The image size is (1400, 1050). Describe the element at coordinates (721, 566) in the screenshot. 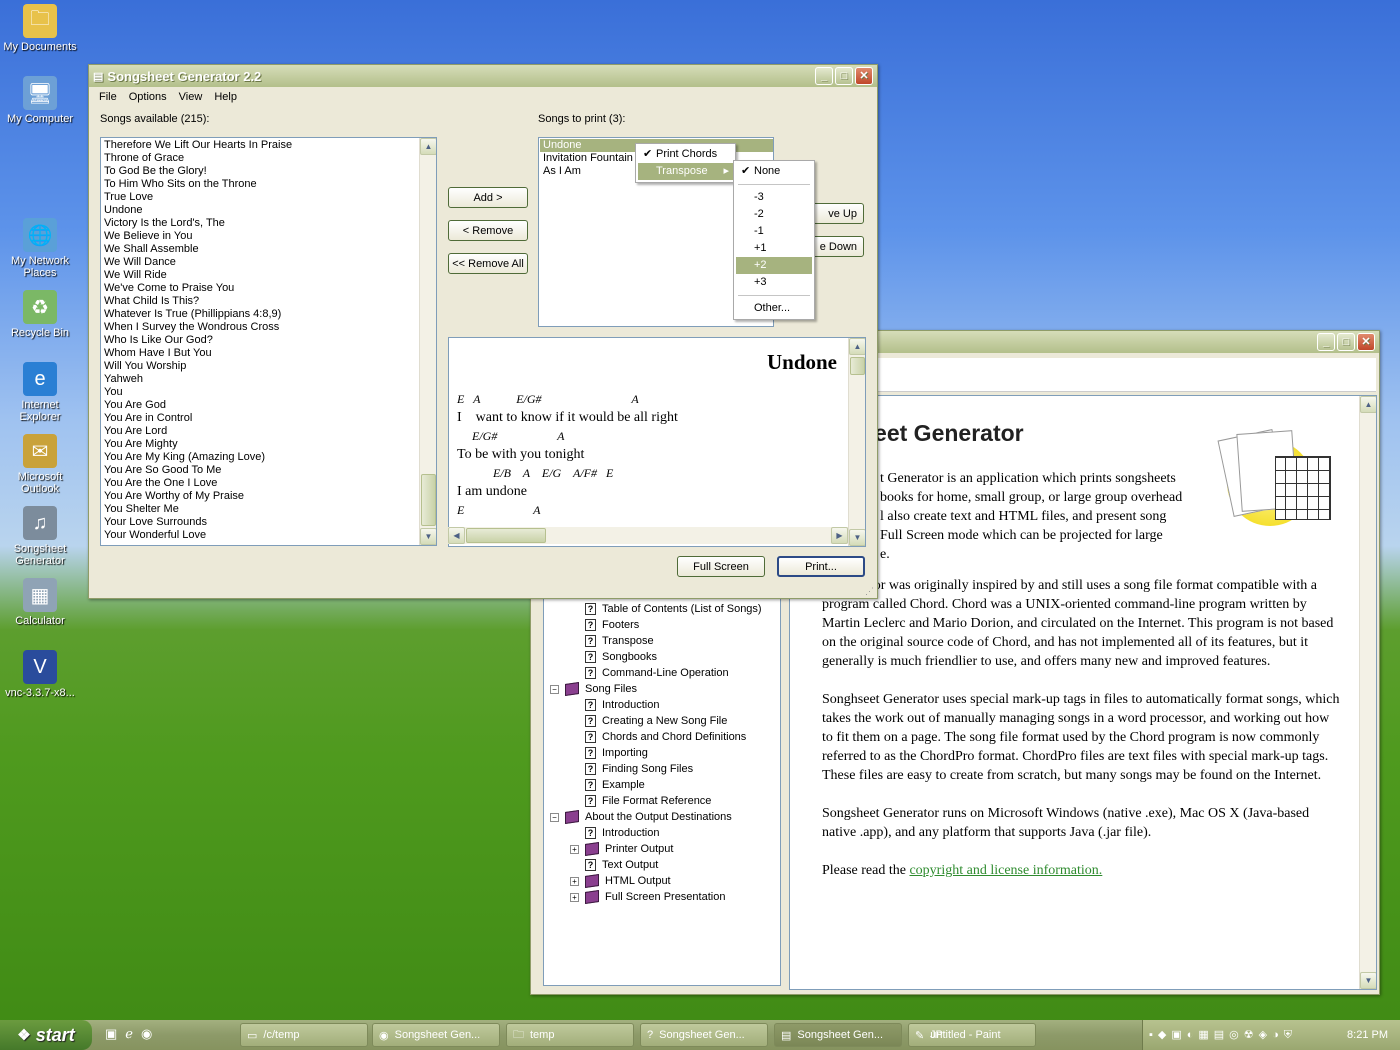

I see `full-screen-button: Full Screen` at that location.